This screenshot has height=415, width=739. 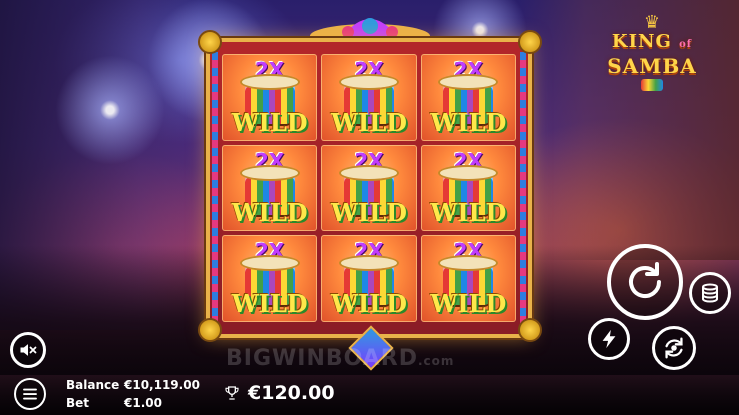 I want to click on autoplay-icon, so click(x=674, y=348).